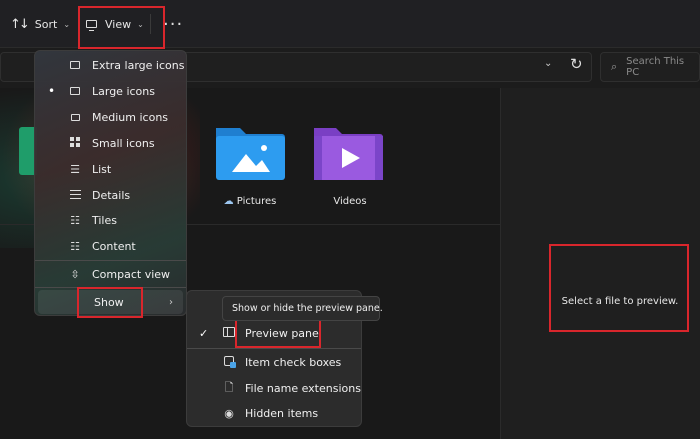 The height and width of the screenshot is (439, 700). I want to click on sort-button: ↑↓ Sort ⌄, so click(40, 24).